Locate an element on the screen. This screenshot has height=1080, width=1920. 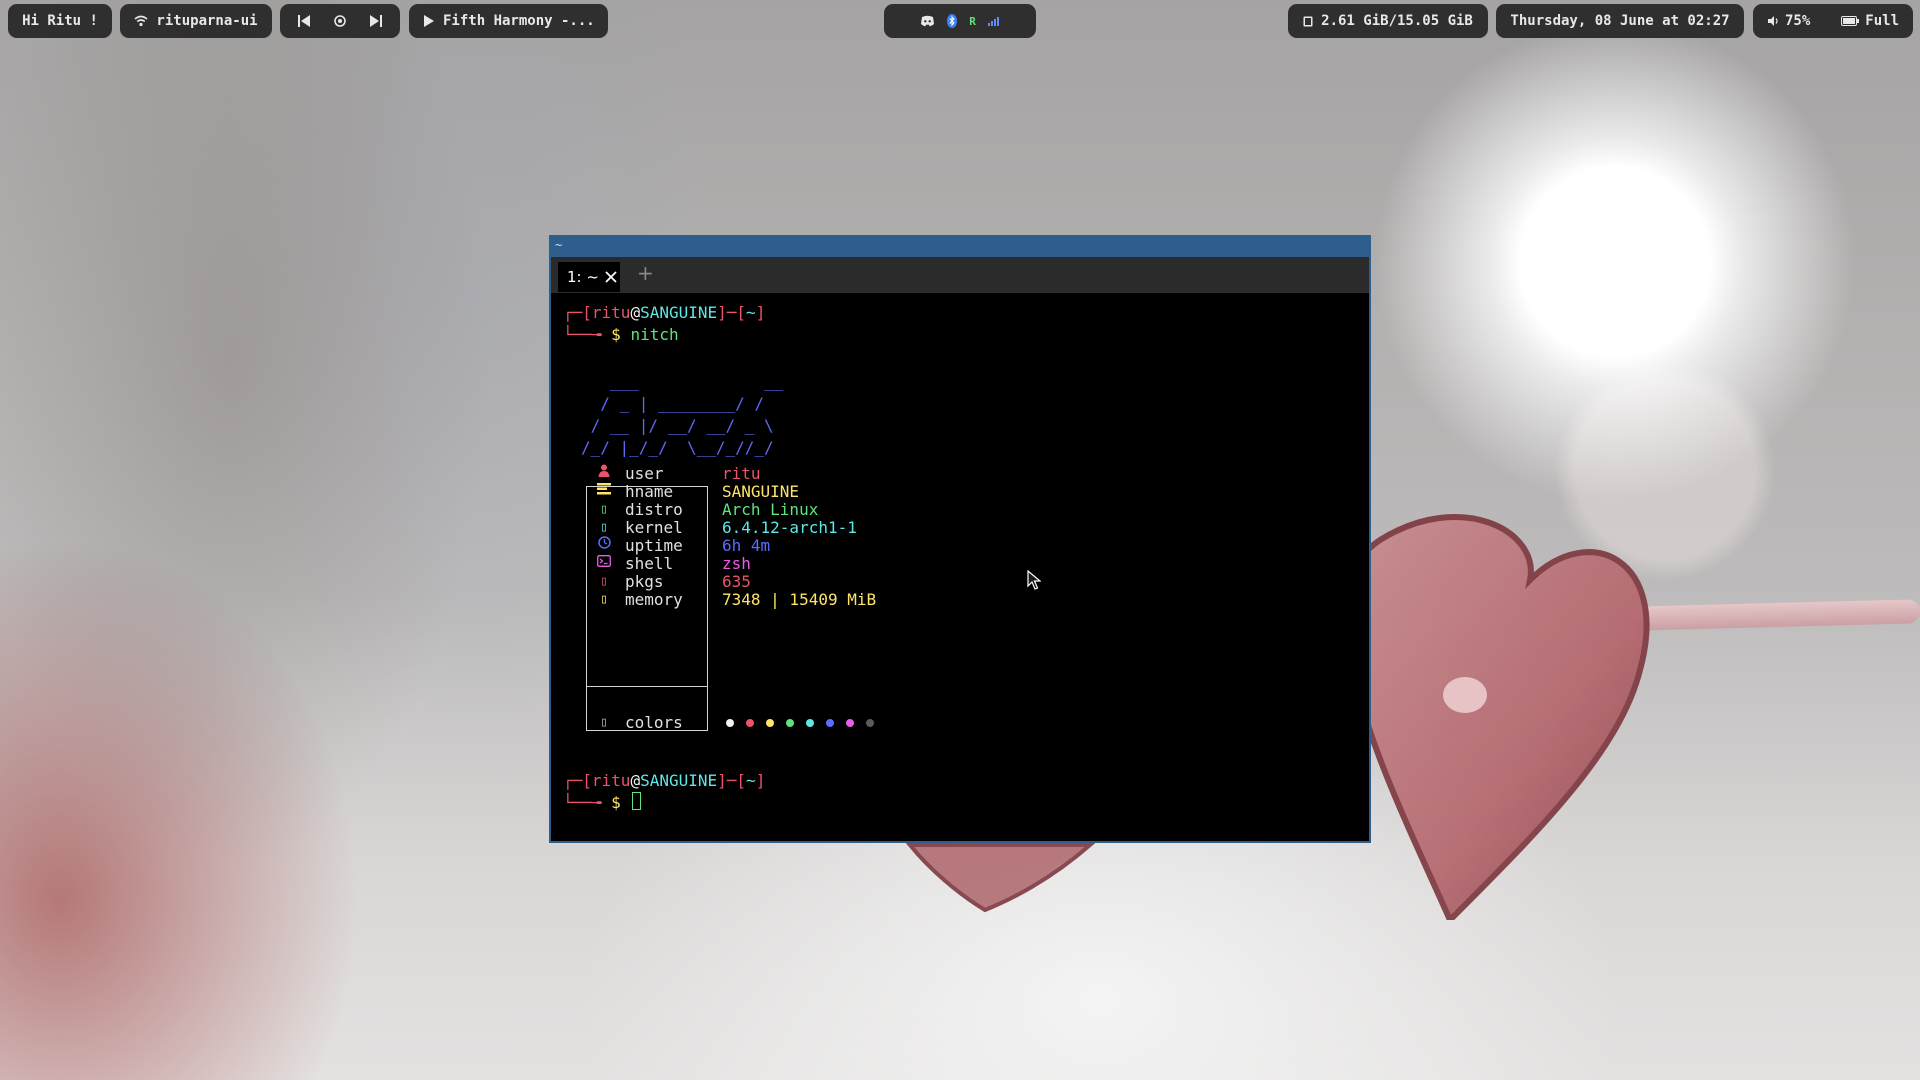
memory-chip-icon is located at coordinates (1308, 21).